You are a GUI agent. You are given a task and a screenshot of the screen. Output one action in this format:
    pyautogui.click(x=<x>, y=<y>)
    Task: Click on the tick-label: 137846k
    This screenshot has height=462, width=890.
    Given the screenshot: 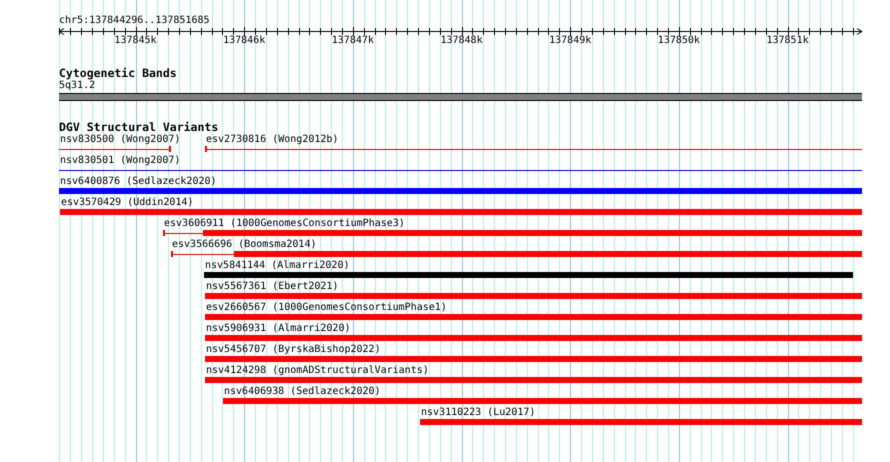 What is the action you would take?
    pyautogui.click(x=244, y=41)
    